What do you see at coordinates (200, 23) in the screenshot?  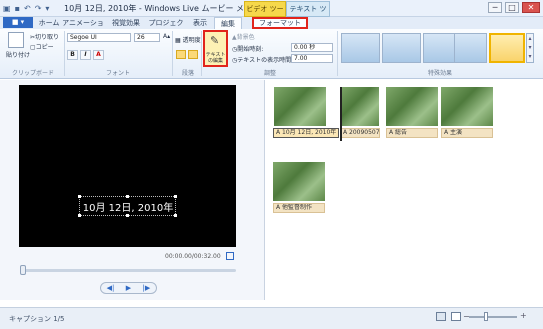 I see `tab-view: 表示` at bounding box center [200, 23].